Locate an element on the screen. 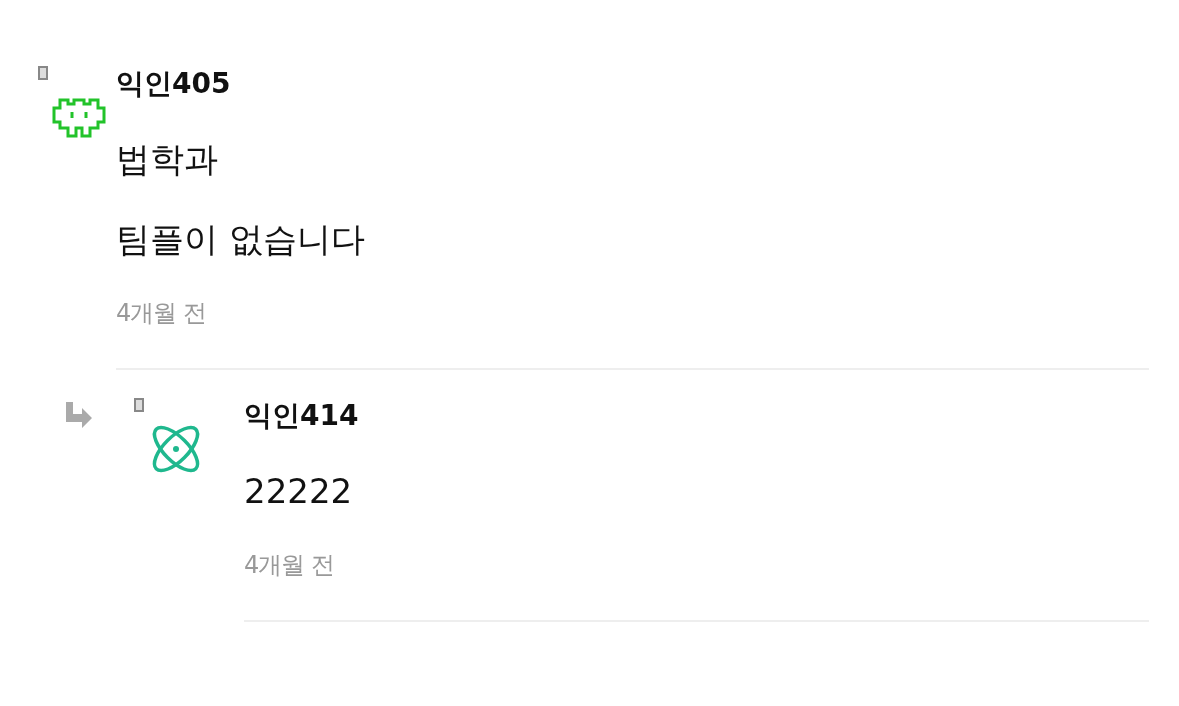 This screenshot has width=1179, height=706. comment-text: 팀플이 없습니다 is located at coordinates (241, 239).